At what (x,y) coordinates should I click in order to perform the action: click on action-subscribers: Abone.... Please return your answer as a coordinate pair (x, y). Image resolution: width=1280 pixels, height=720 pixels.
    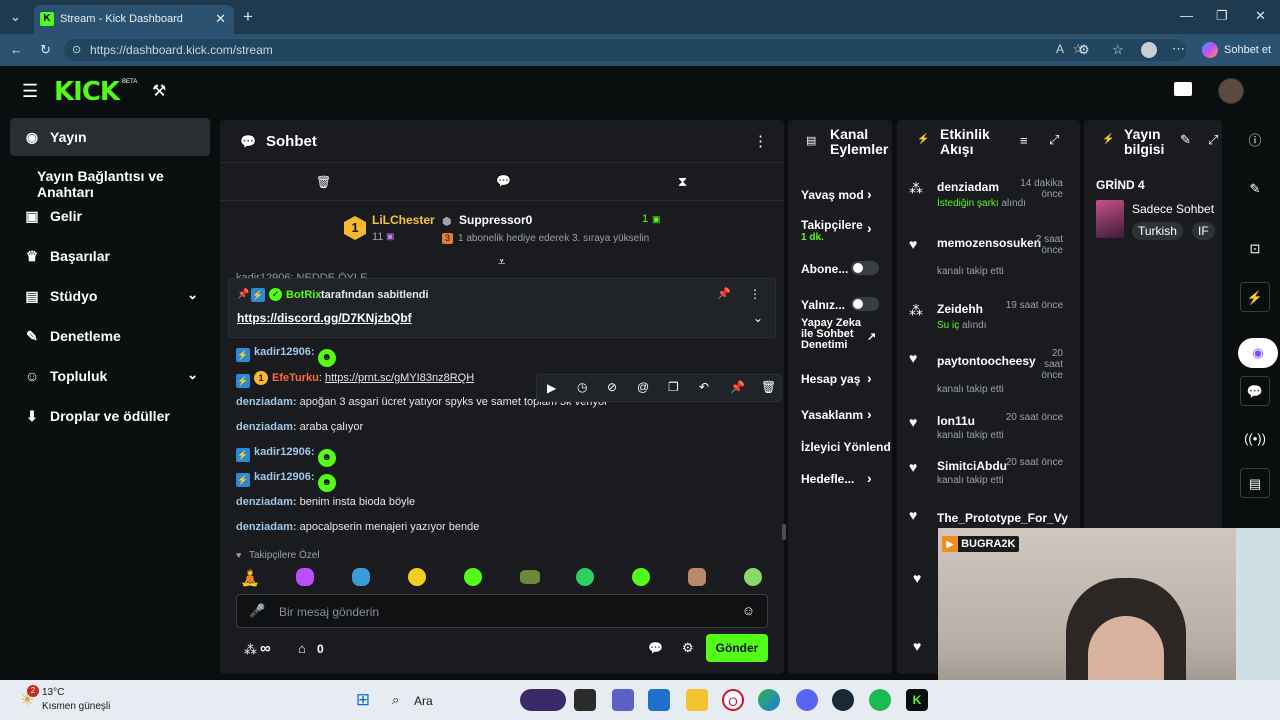
    Looking at the image, I should click on (851, 268).